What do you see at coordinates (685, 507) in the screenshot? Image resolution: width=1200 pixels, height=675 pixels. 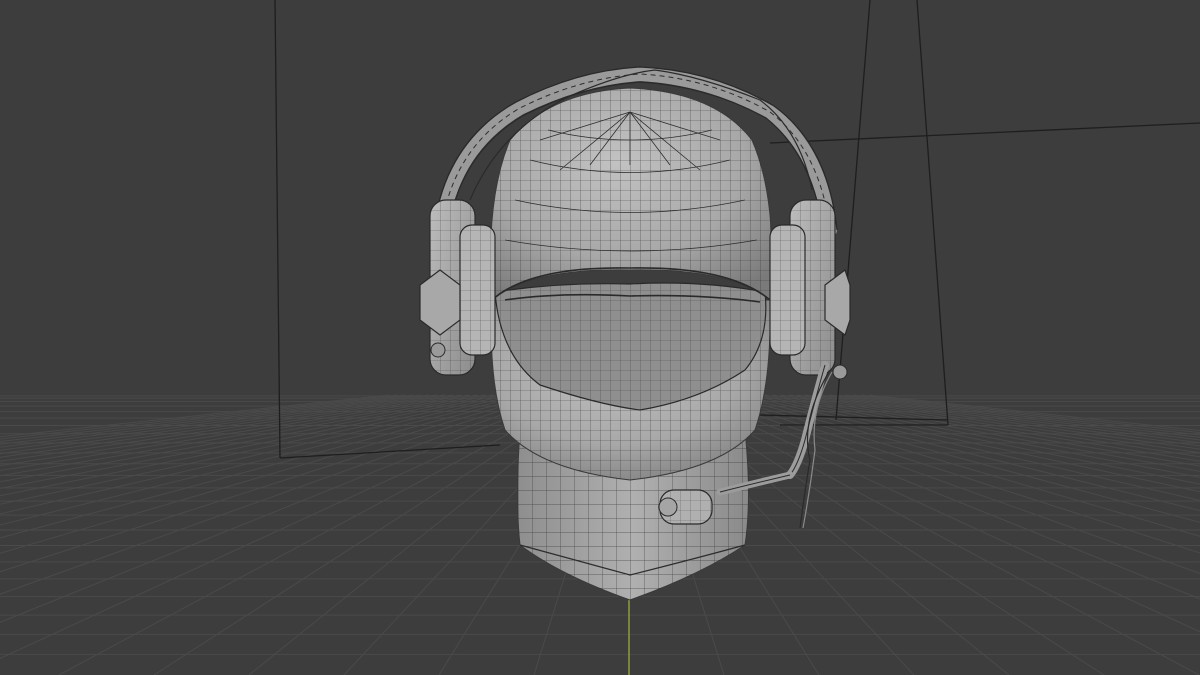 I see `microphone-head` at bounding box center [685, 507].